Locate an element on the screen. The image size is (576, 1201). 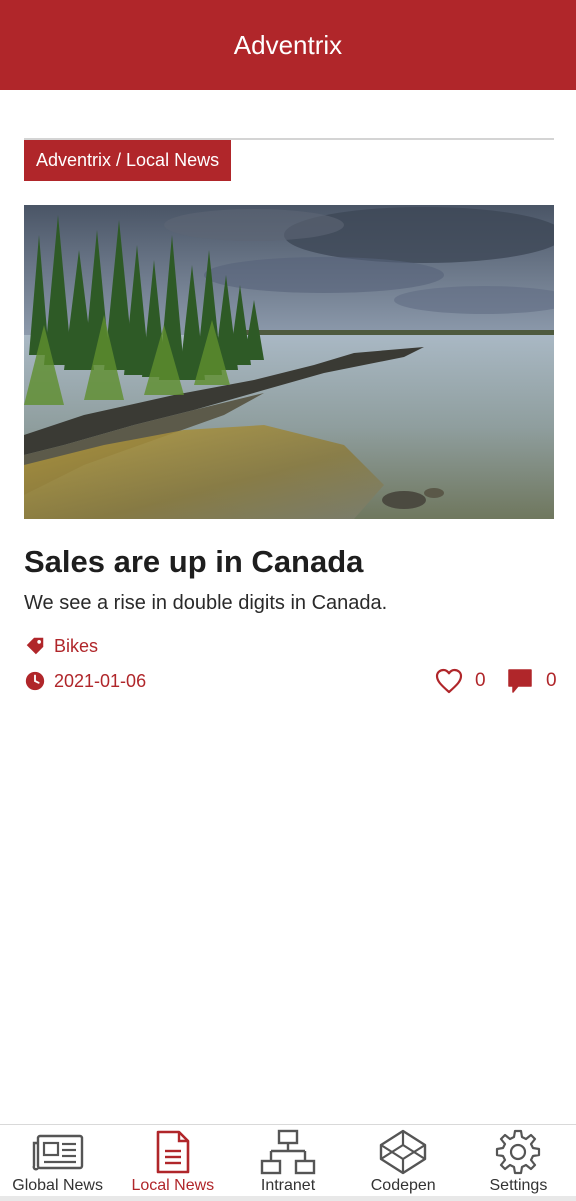
comment-count: 0 is located at coordinates (551, 680).